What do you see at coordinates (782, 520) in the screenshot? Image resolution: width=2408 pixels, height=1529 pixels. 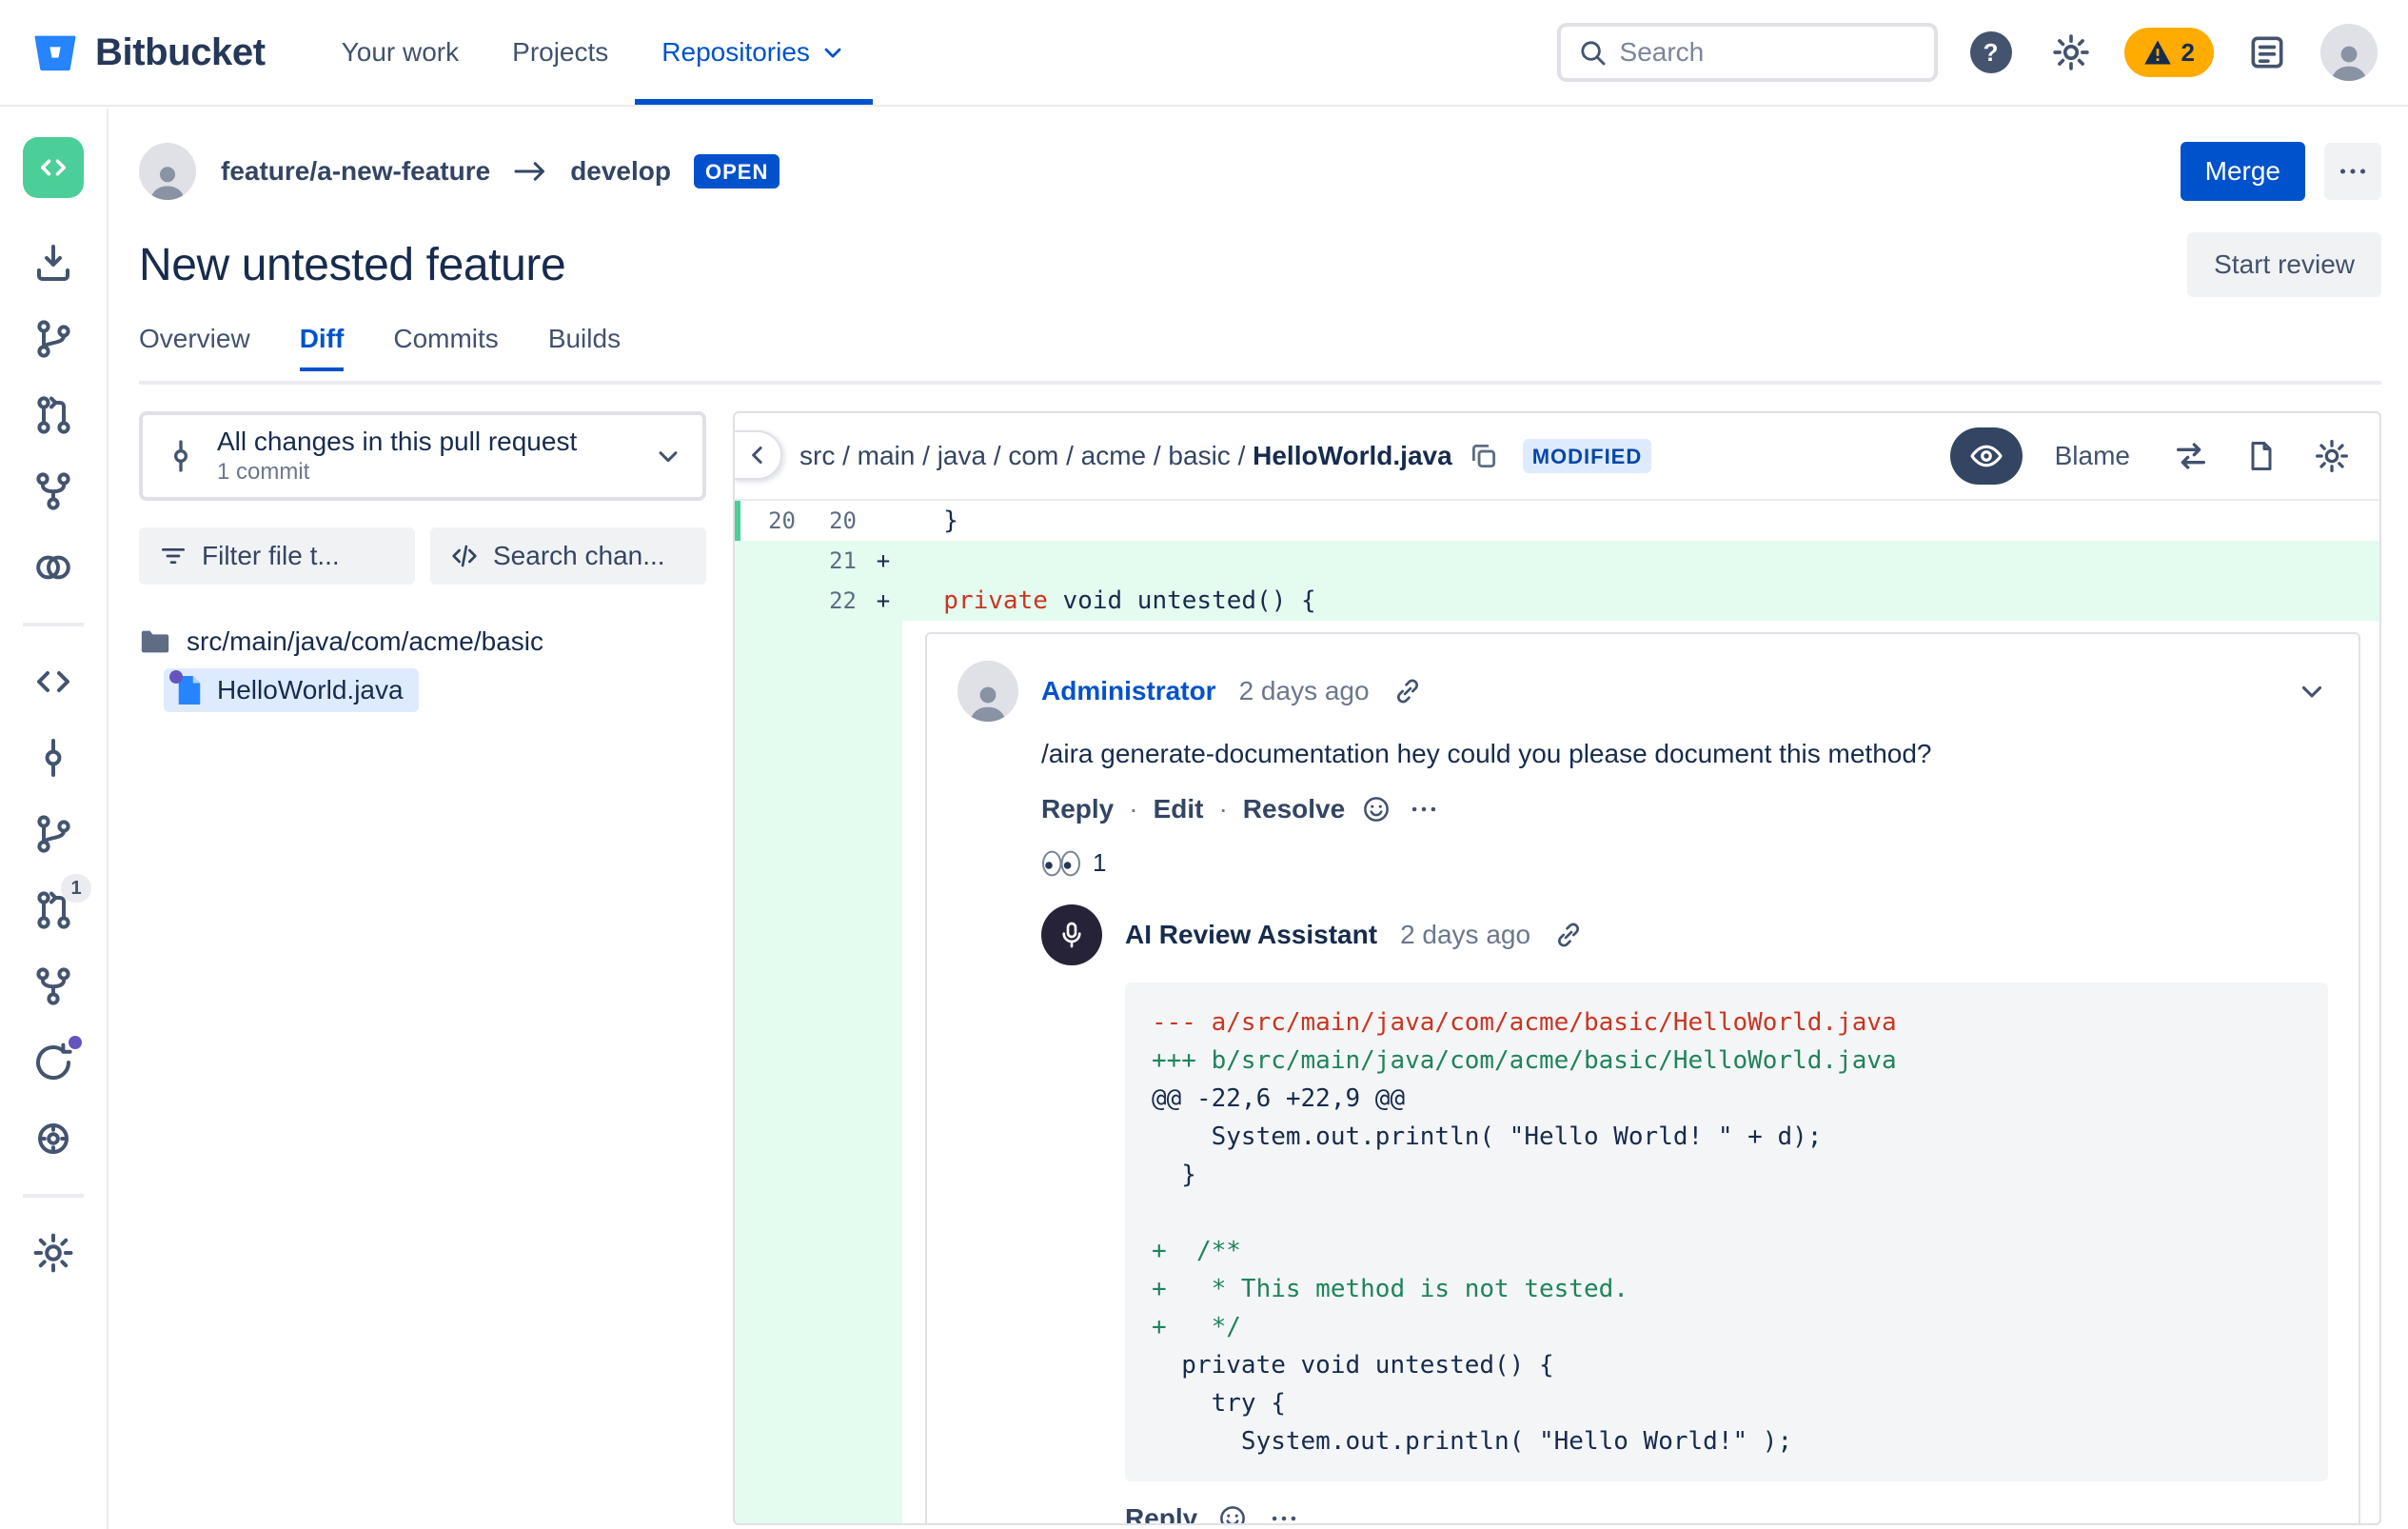 I see `old-line-number: 20` at bounding box center [782, 520].